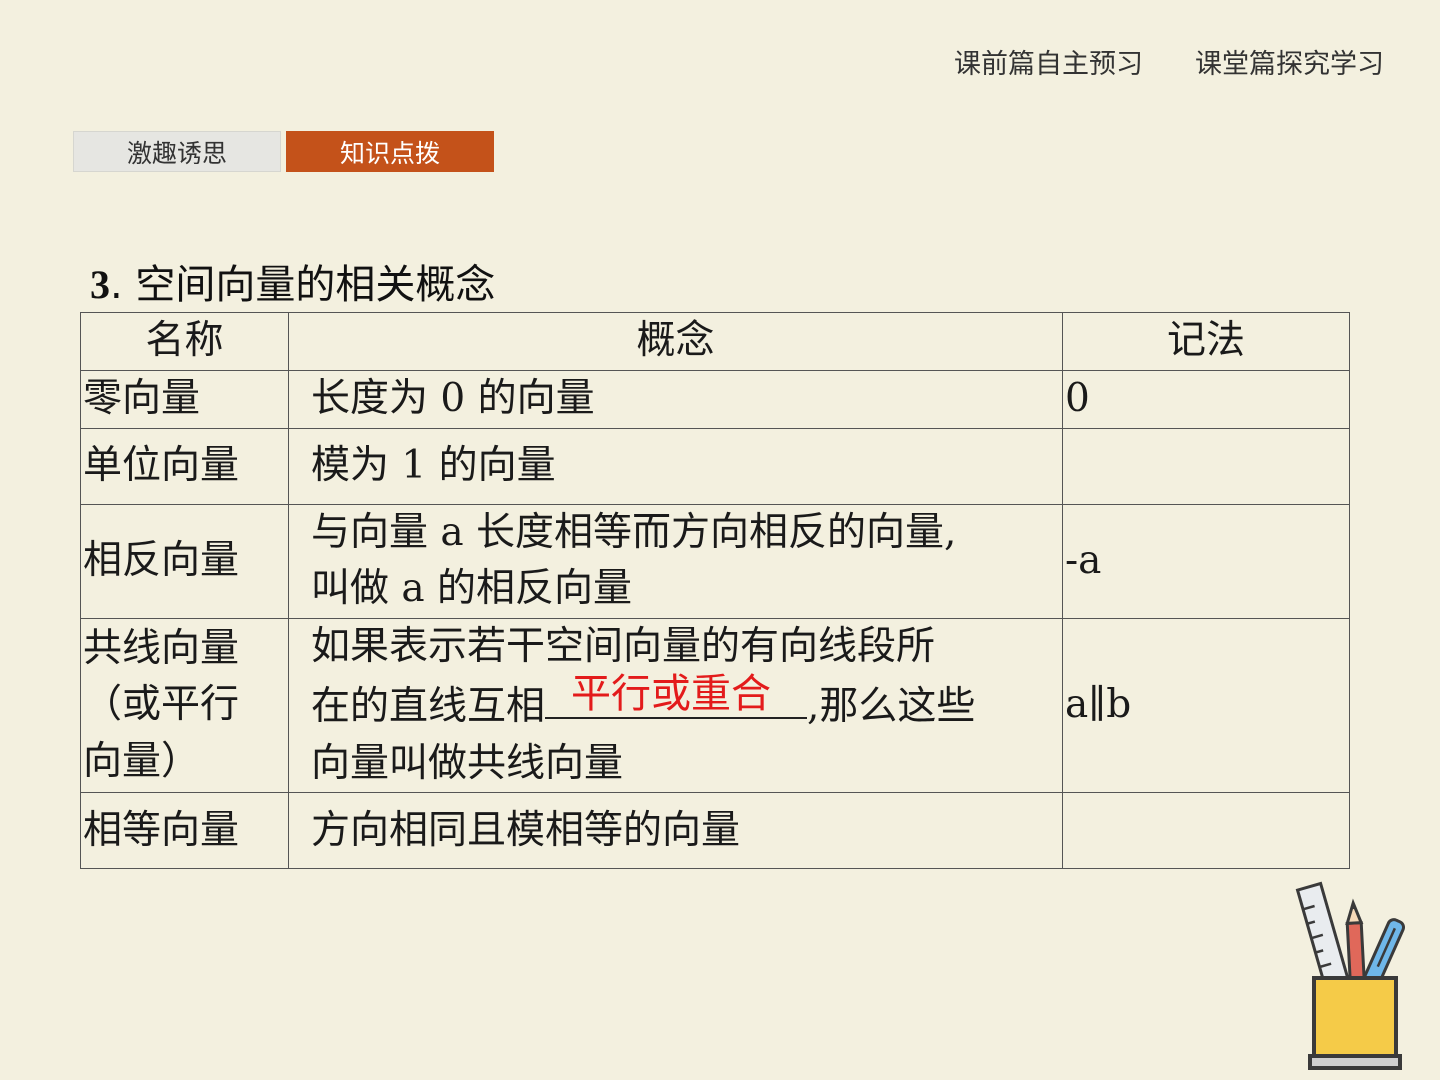  I want to click on row-name: 共线向量 （或平行 向量）, so click(184, 705).